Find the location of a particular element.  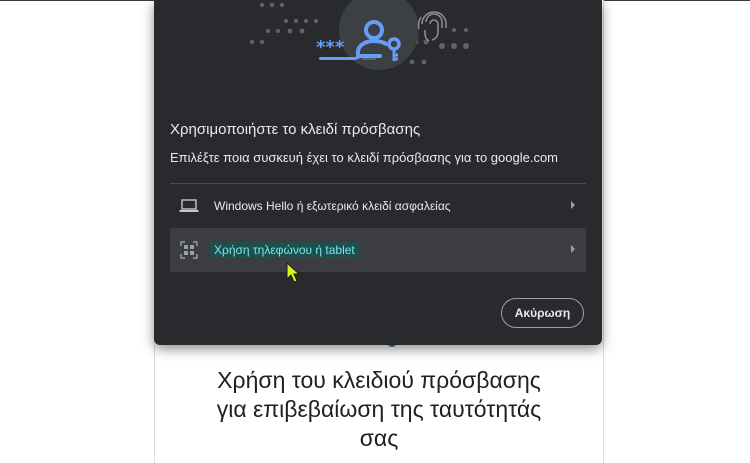

page-heading-line: σας is located at coordinates (379, 438).